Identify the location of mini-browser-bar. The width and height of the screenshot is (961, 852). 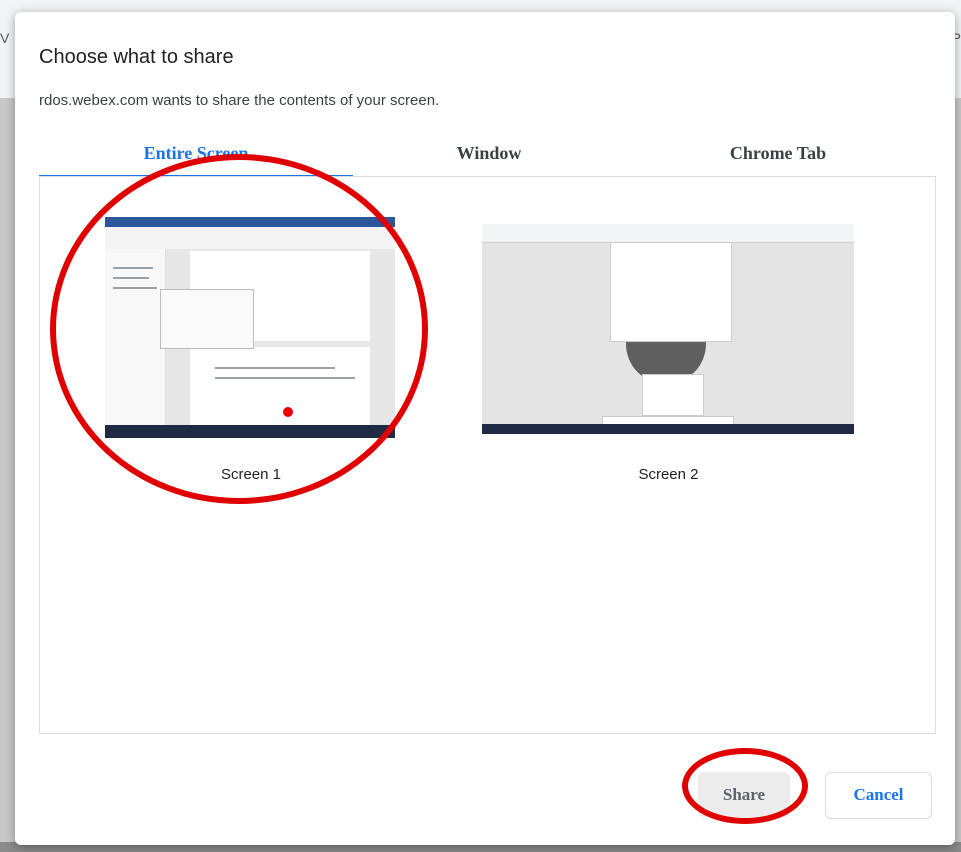
(668, 233).